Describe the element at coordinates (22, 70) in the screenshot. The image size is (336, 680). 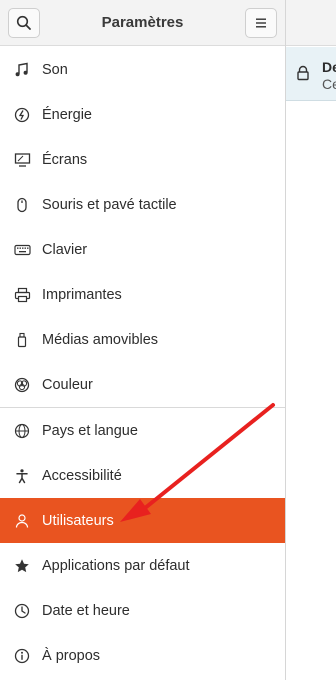
I see `music-note-icon` at that location.